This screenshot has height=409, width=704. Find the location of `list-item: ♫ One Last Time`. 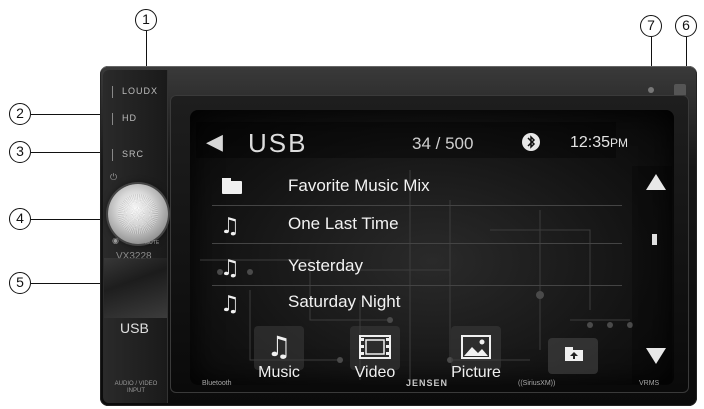

list-item: ♫ One Last Time is located at coordinates (417, 225).